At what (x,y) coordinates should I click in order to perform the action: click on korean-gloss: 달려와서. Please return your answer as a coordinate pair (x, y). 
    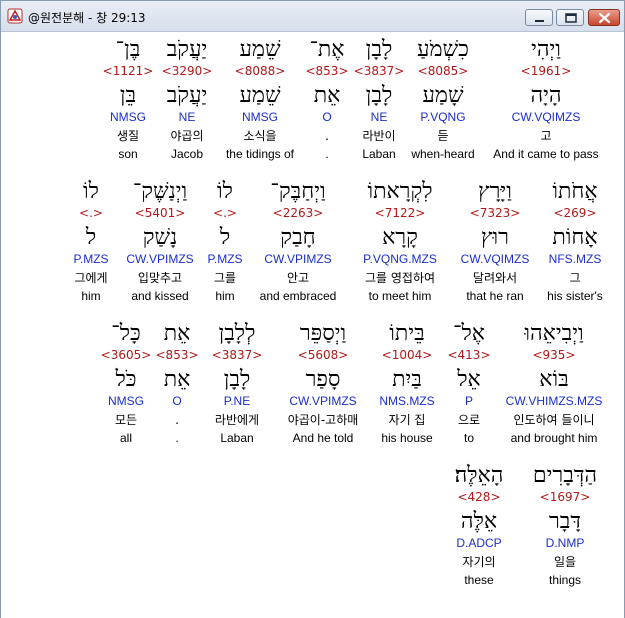
    Looking at the image, I should click on (495, 278).